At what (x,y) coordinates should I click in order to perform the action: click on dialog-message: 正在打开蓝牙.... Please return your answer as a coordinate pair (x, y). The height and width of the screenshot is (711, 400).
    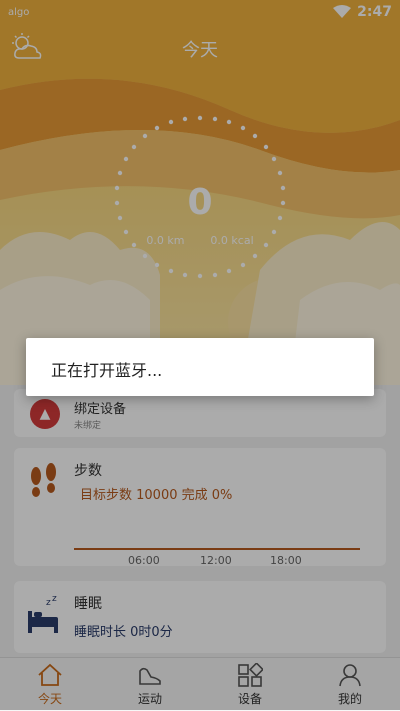
    Looking at the image, I should click on (107, 370).